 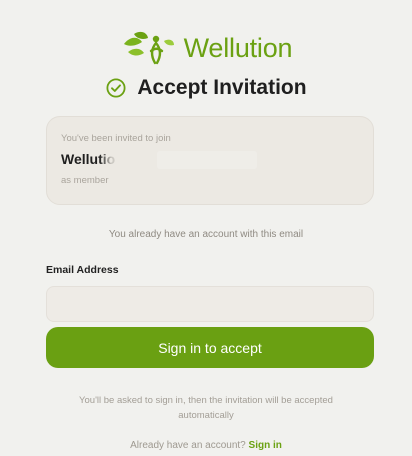 I want to click on check-circle-icon, so click(x=116, y=88).